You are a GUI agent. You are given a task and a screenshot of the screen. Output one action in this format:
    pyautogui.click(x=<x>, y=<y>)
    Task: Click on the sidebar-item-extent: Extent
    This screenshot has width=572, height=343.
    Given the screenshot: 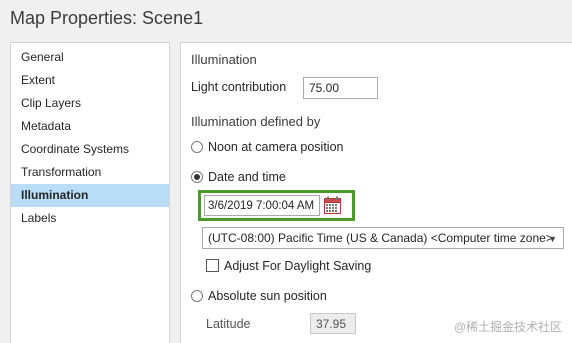 What is the action you would take?
    pyautogui.click(x=90, y=80)
    